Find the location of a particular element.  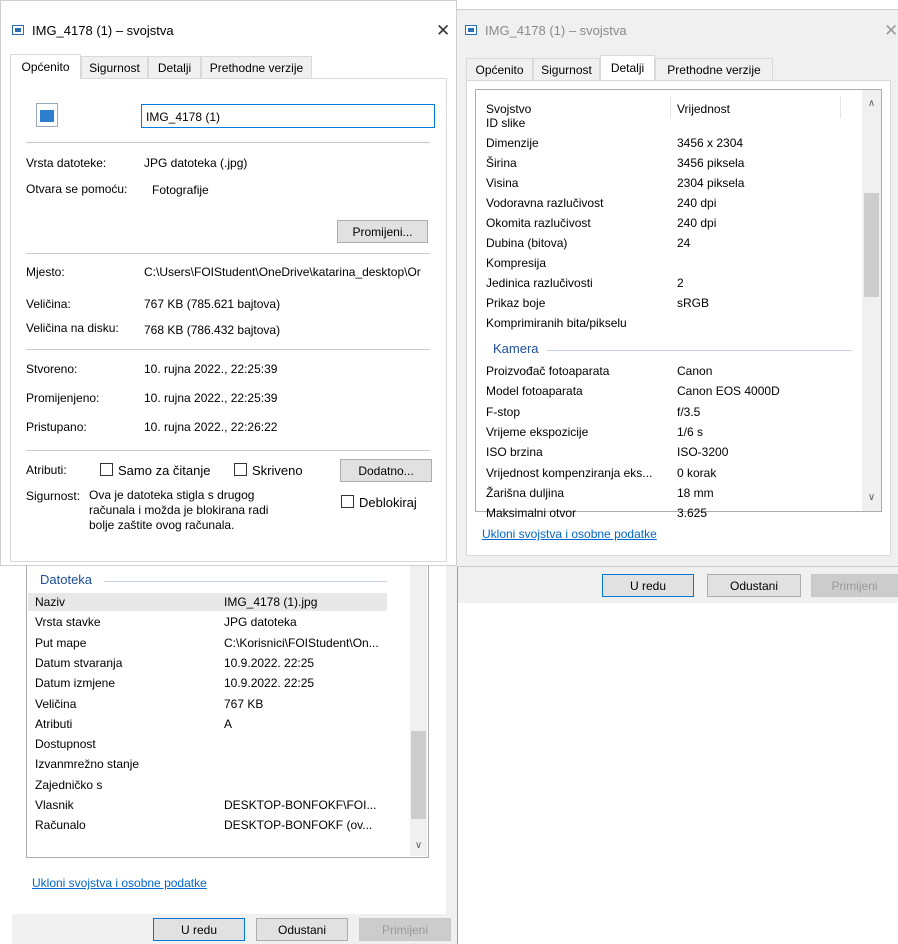

property-row-name: ISO brzina is located at coordinates (514, 452).